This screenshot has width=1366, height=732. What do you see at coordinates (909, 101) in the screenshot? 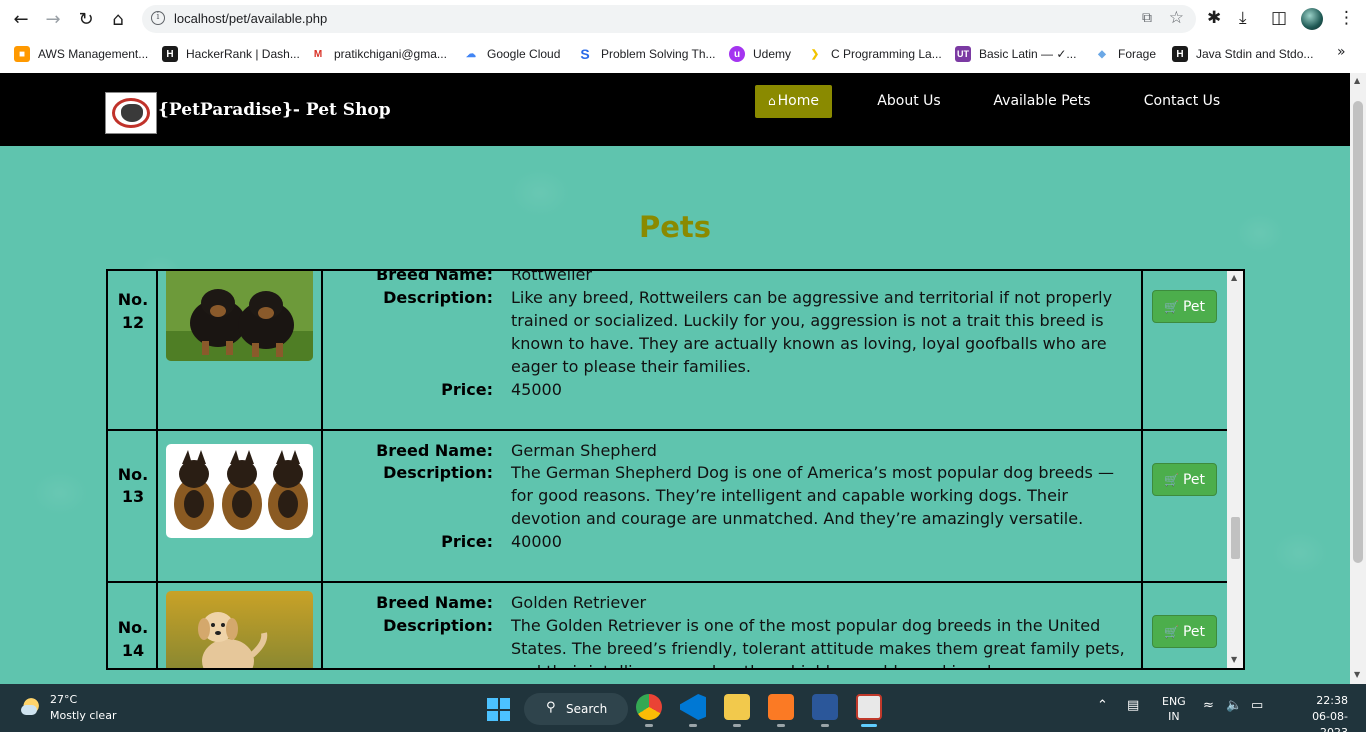
I see `nav-about-us: About Us` at bounding box center [909, 101].